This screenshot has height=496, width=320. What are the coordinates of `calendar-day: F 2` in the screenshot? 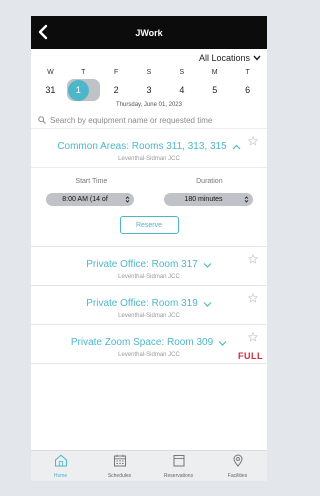 It's located at (116, 84).